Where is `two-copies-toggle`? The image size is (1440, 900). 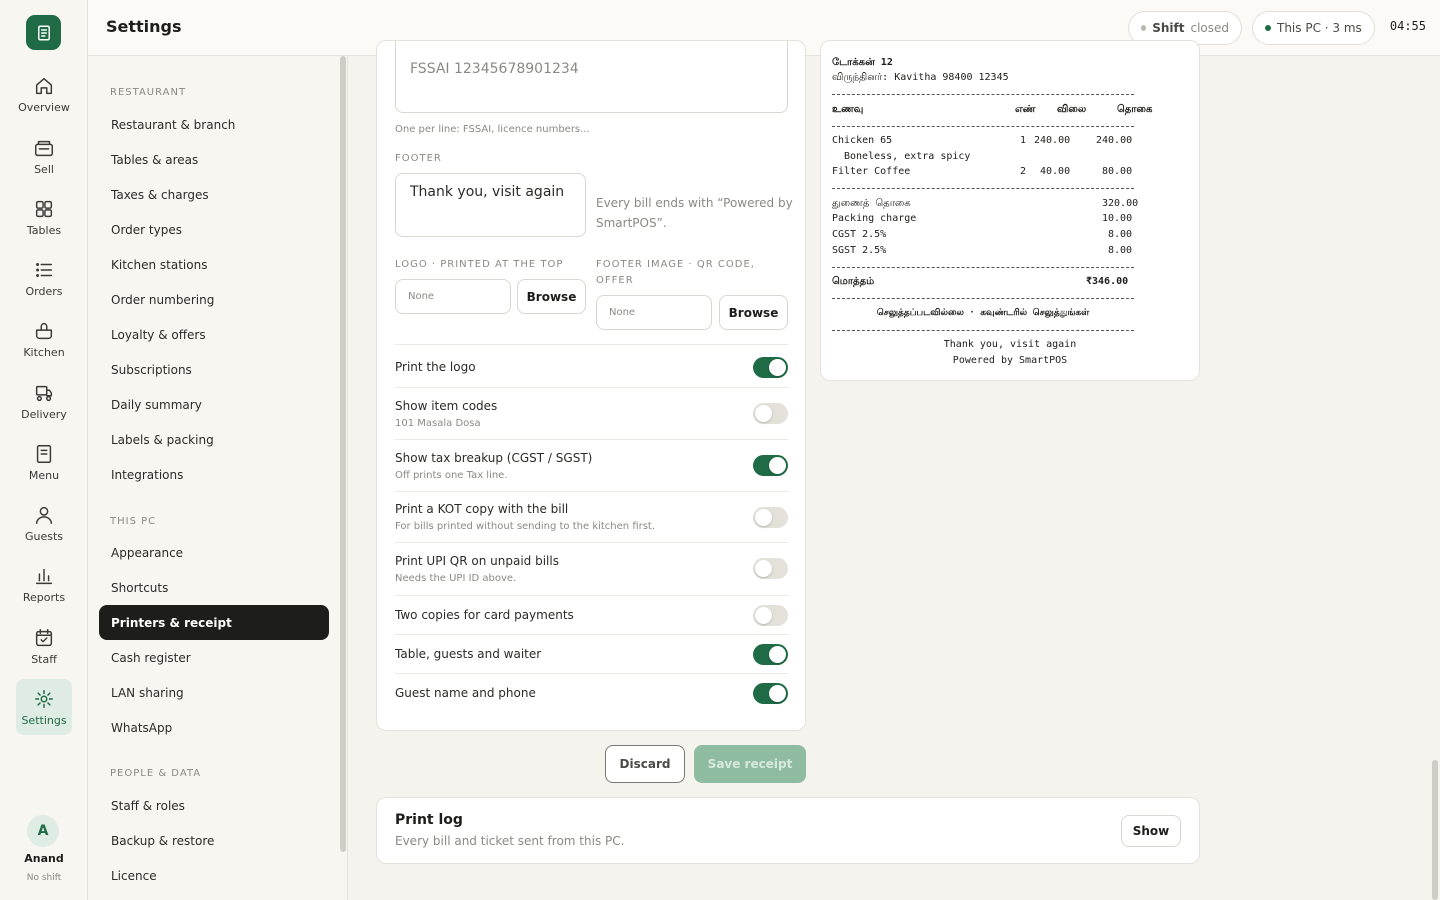 two-copies-toggle is located at coordinates (770, 615).